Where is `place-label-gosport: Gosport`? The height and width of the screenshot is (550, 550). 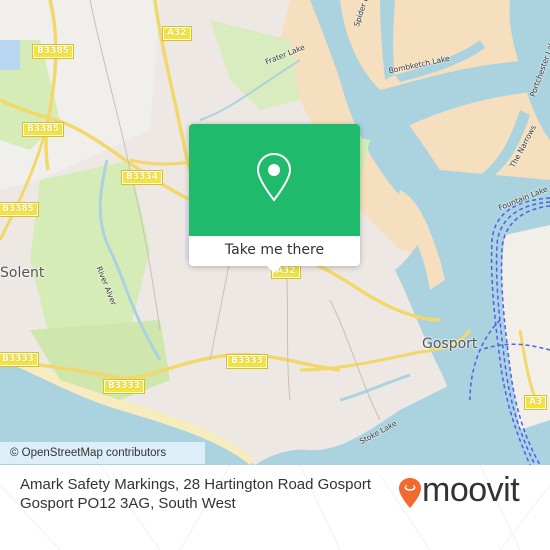
place-label-gosport: Gosport is located at coordinates (450, 344).